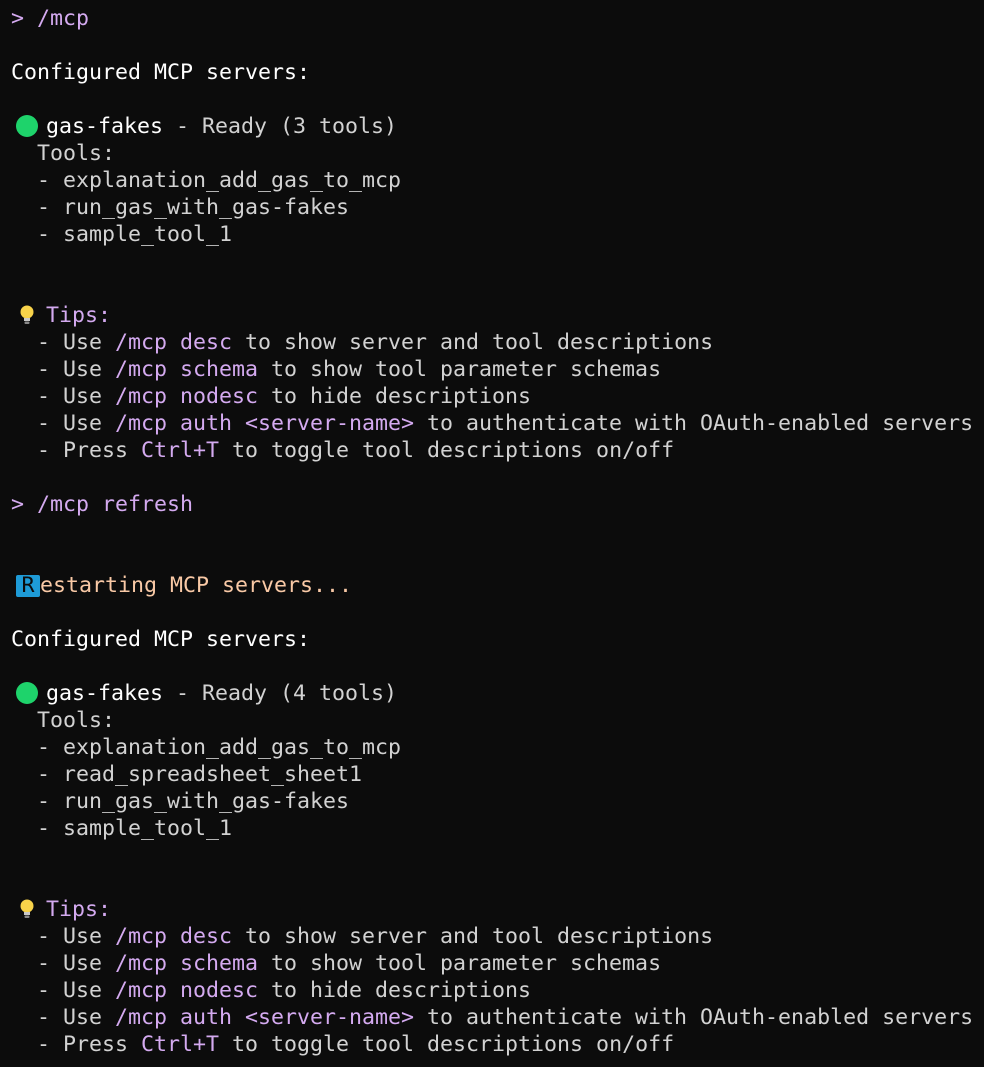 The width and height of the screenshot is (984, 1067). Describe the element at coordinates (300, 126) in the screenshot. I see `server-status: Ready (3 tools)` at that location.